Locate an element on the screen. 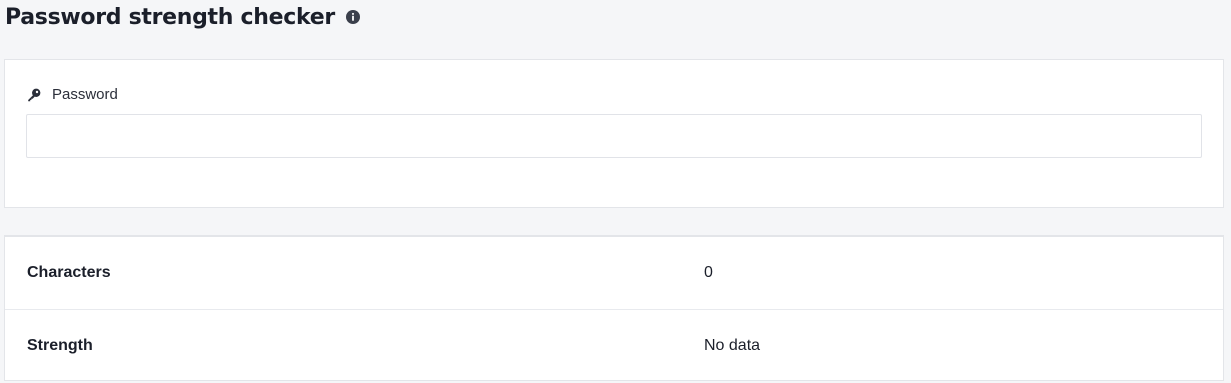 The width and height of the screenshot is (1231, 383). page-header: Password strength checker is located at coordinates (182, 17).